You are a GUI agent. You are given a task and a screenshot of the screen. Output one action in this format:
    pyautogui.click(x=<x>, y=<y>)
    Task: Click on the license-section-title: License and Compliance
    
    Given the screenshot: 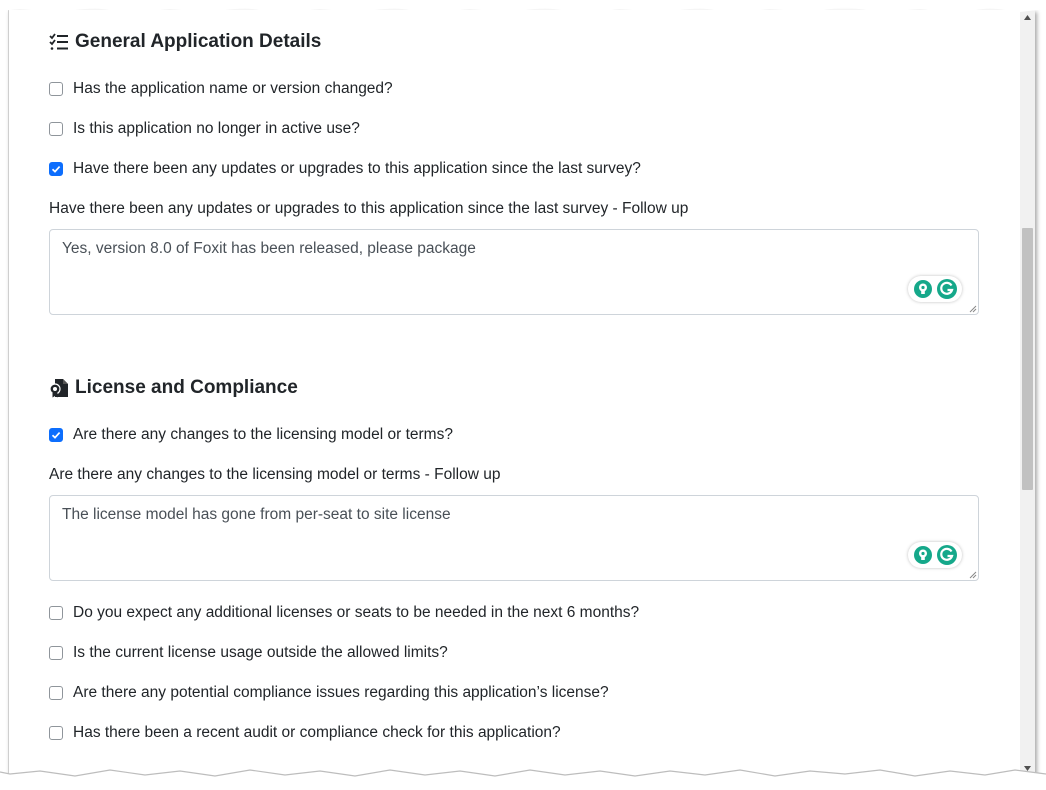 What is the action you would take?
    pyautogui.click(x=173, y=388)
    